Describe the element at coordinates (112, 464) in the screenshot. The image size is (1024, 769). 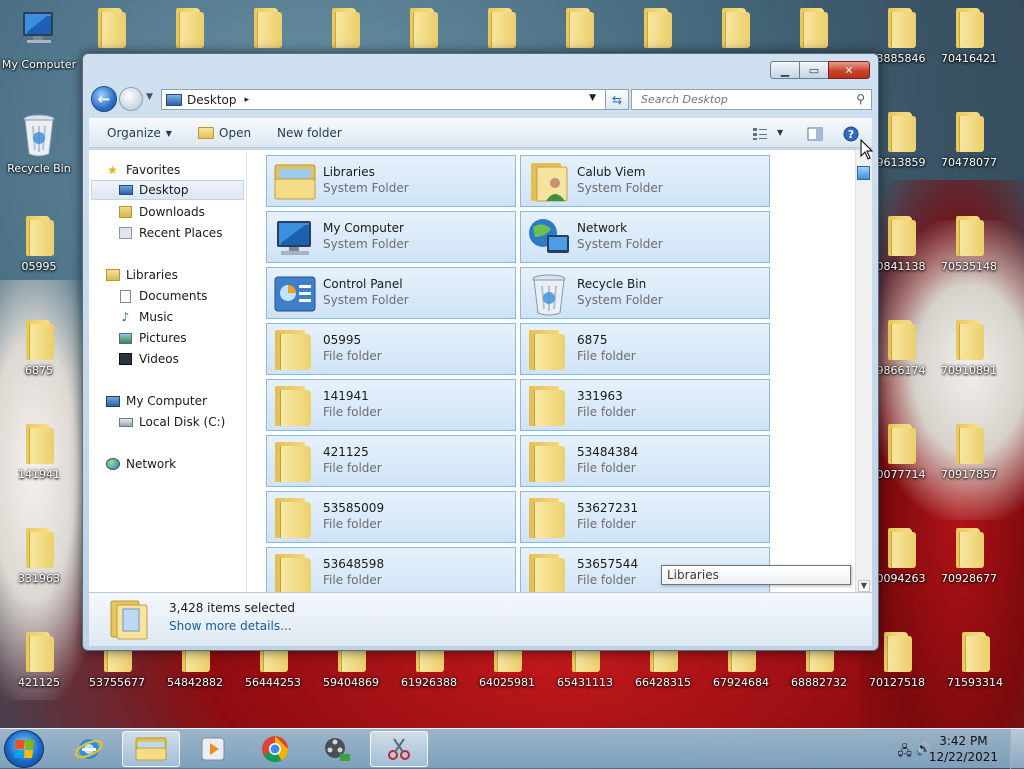
I see `network-icon` at that location.